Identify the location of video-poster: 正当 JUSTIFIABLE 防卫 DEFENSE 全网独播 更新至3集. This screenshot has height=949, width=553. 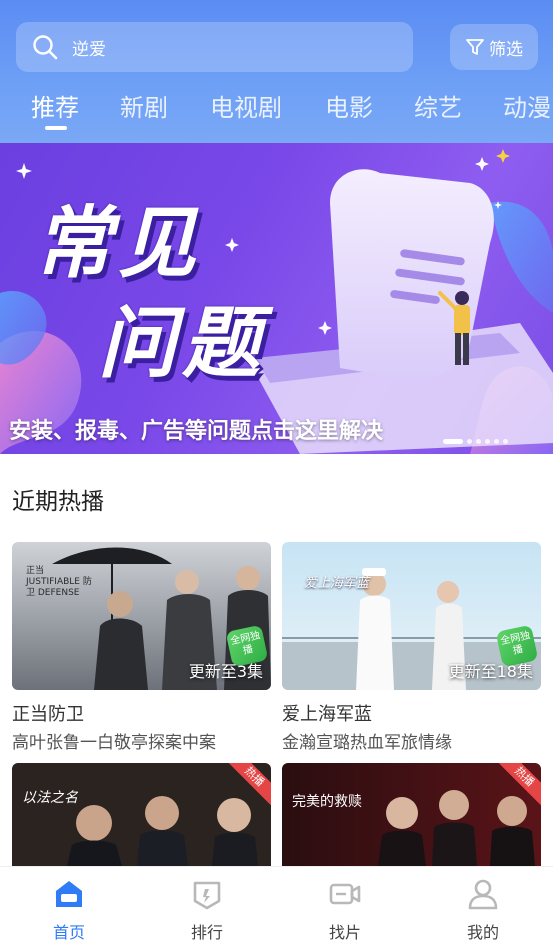
(141, 616).